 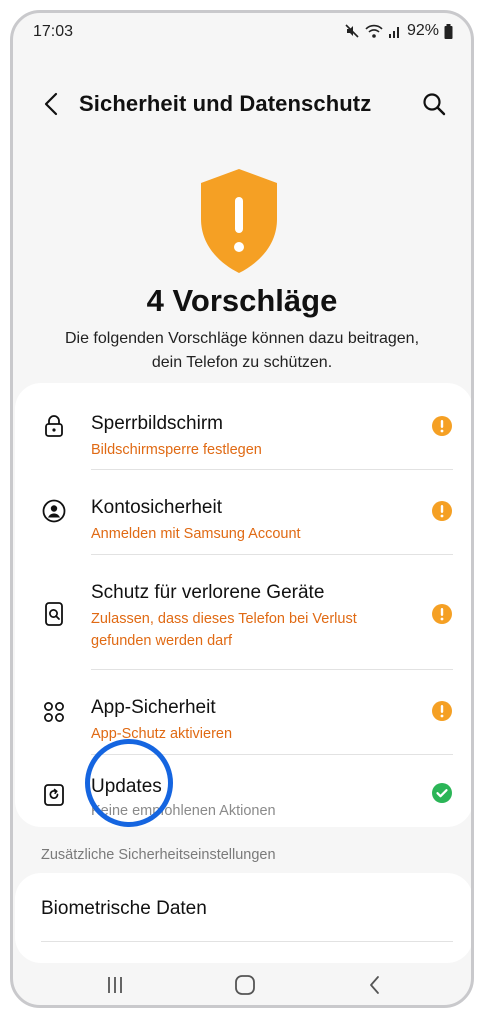 I want to click on account-icon, so click(x=54, y=511).